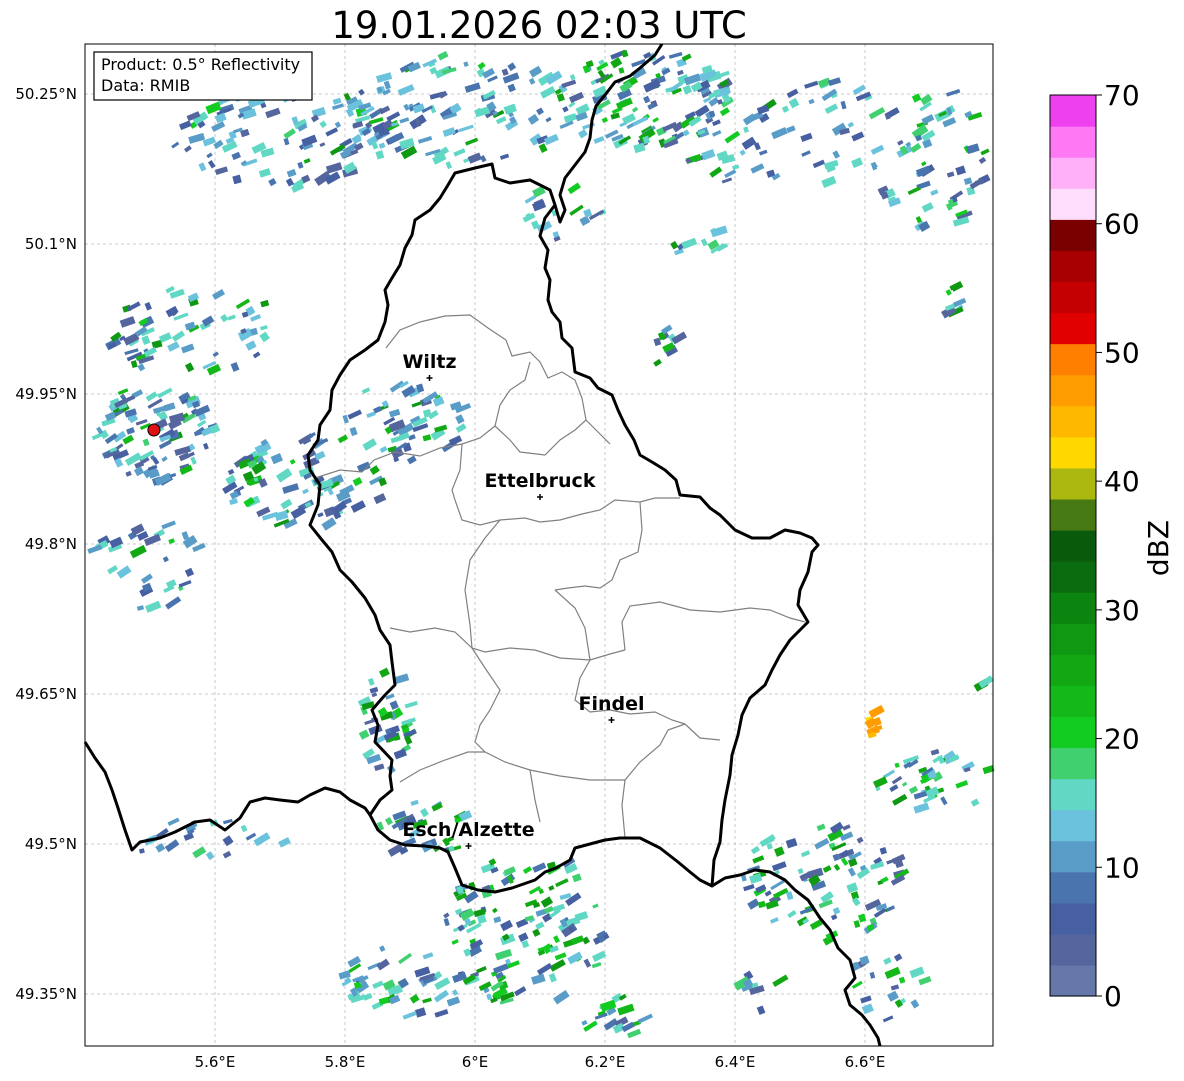 This screenshot has height=1081, width=1184. Describe the element at coordinates (1158, 548) in the screenshot. I see `colorbar-label: dBZ` at that location.